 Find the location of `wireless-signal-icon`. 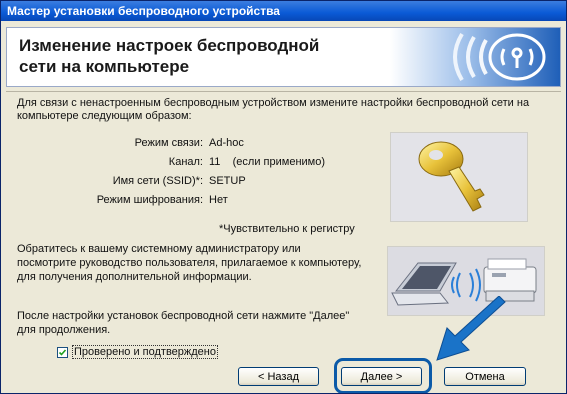

wireless-signal-icon is located at coordinates (475, 57).